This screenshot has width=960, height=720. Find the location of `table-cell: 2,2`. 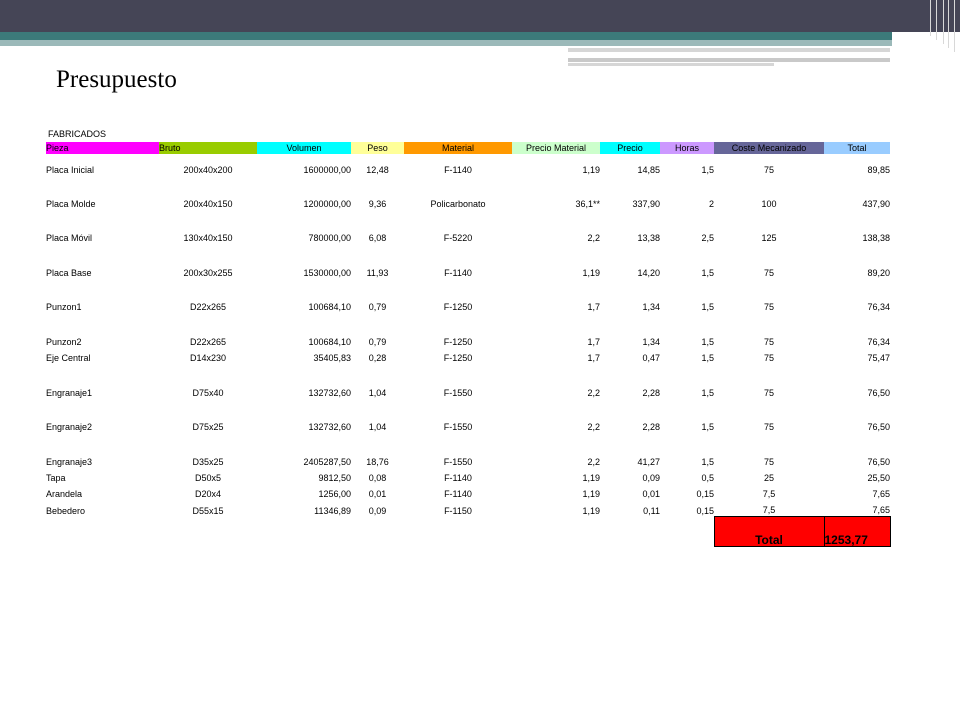

table-cell: 2,2 is located at coordinates (593, 238).